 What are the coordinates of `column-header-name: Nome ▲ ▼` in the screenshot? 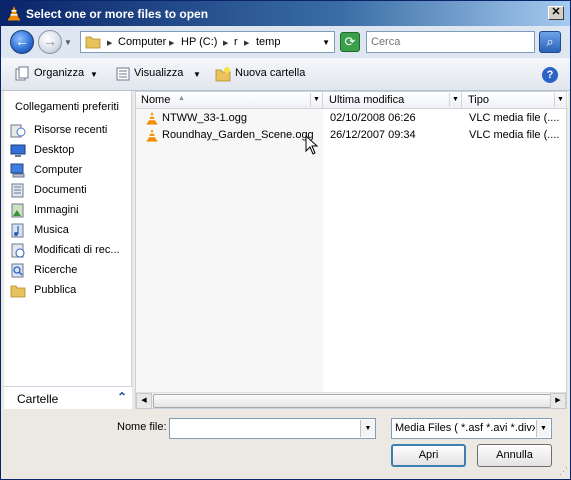 It's located at (229, 100).